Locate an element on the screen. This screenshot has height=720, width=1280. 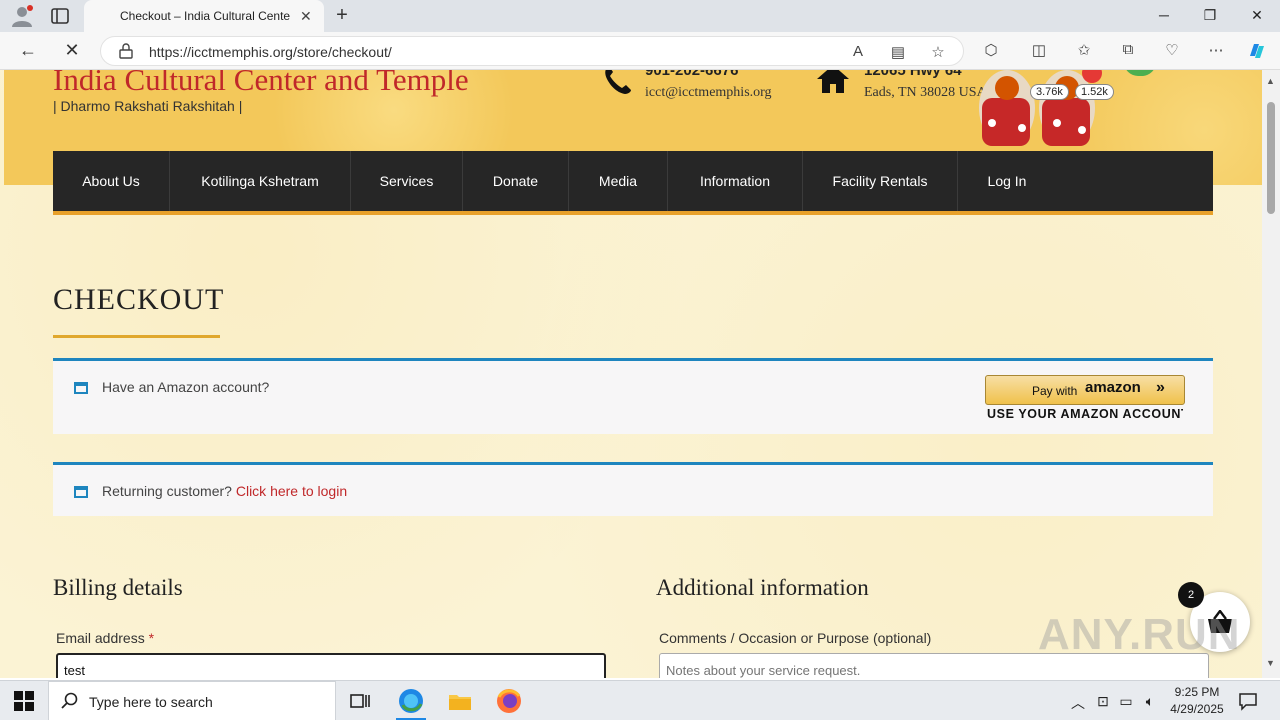
nav-item-log-in: Log In is located at coordinates (1007, 181).